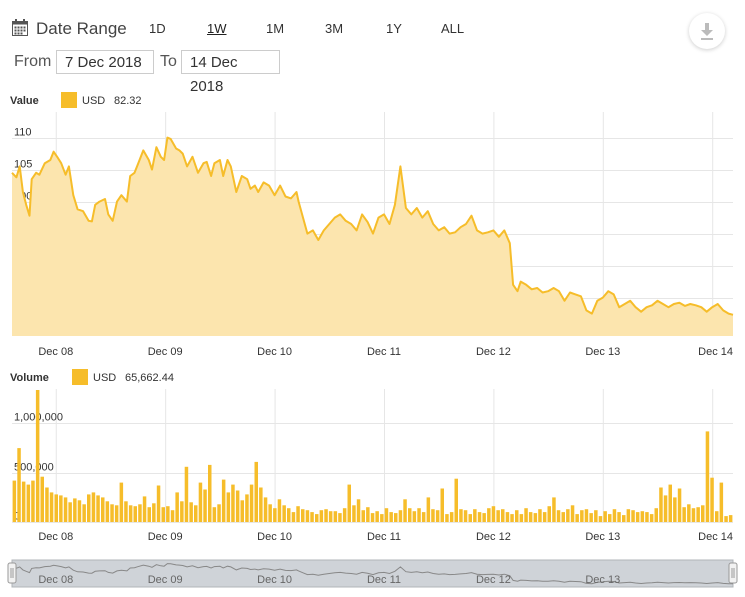  Describe the element at coordinates (80, 377) in the screenshot. I see `volume-legend-swatch` at that location.